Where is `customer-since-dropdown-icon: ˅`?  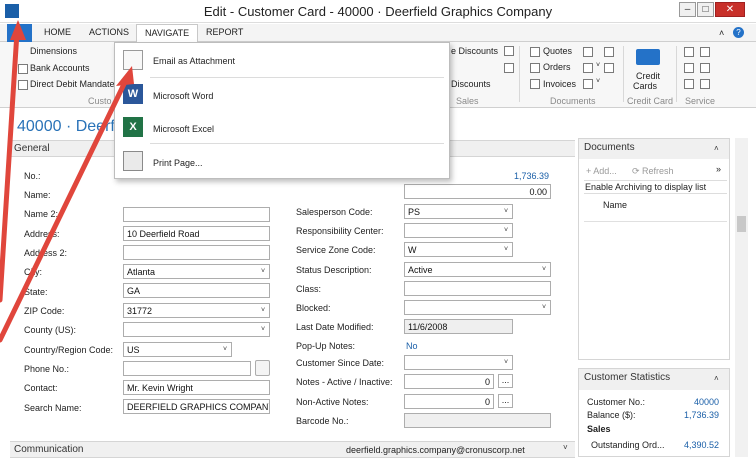
customer-since-dropdown-icon: ˅ is located at coordinates (506, 362).